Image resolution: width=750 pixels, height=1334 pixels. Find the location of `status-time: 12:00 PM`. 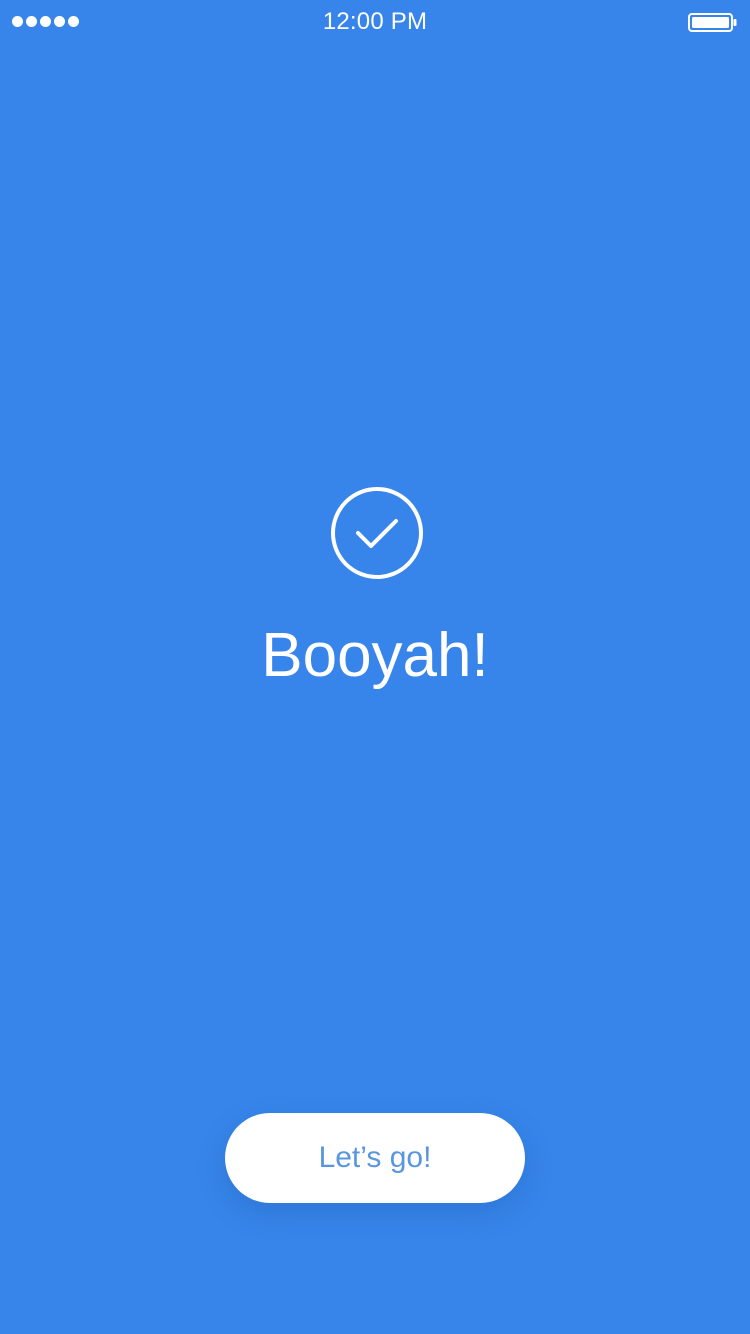

status-time: 12:00 PM is located at coordinates (375, 21).